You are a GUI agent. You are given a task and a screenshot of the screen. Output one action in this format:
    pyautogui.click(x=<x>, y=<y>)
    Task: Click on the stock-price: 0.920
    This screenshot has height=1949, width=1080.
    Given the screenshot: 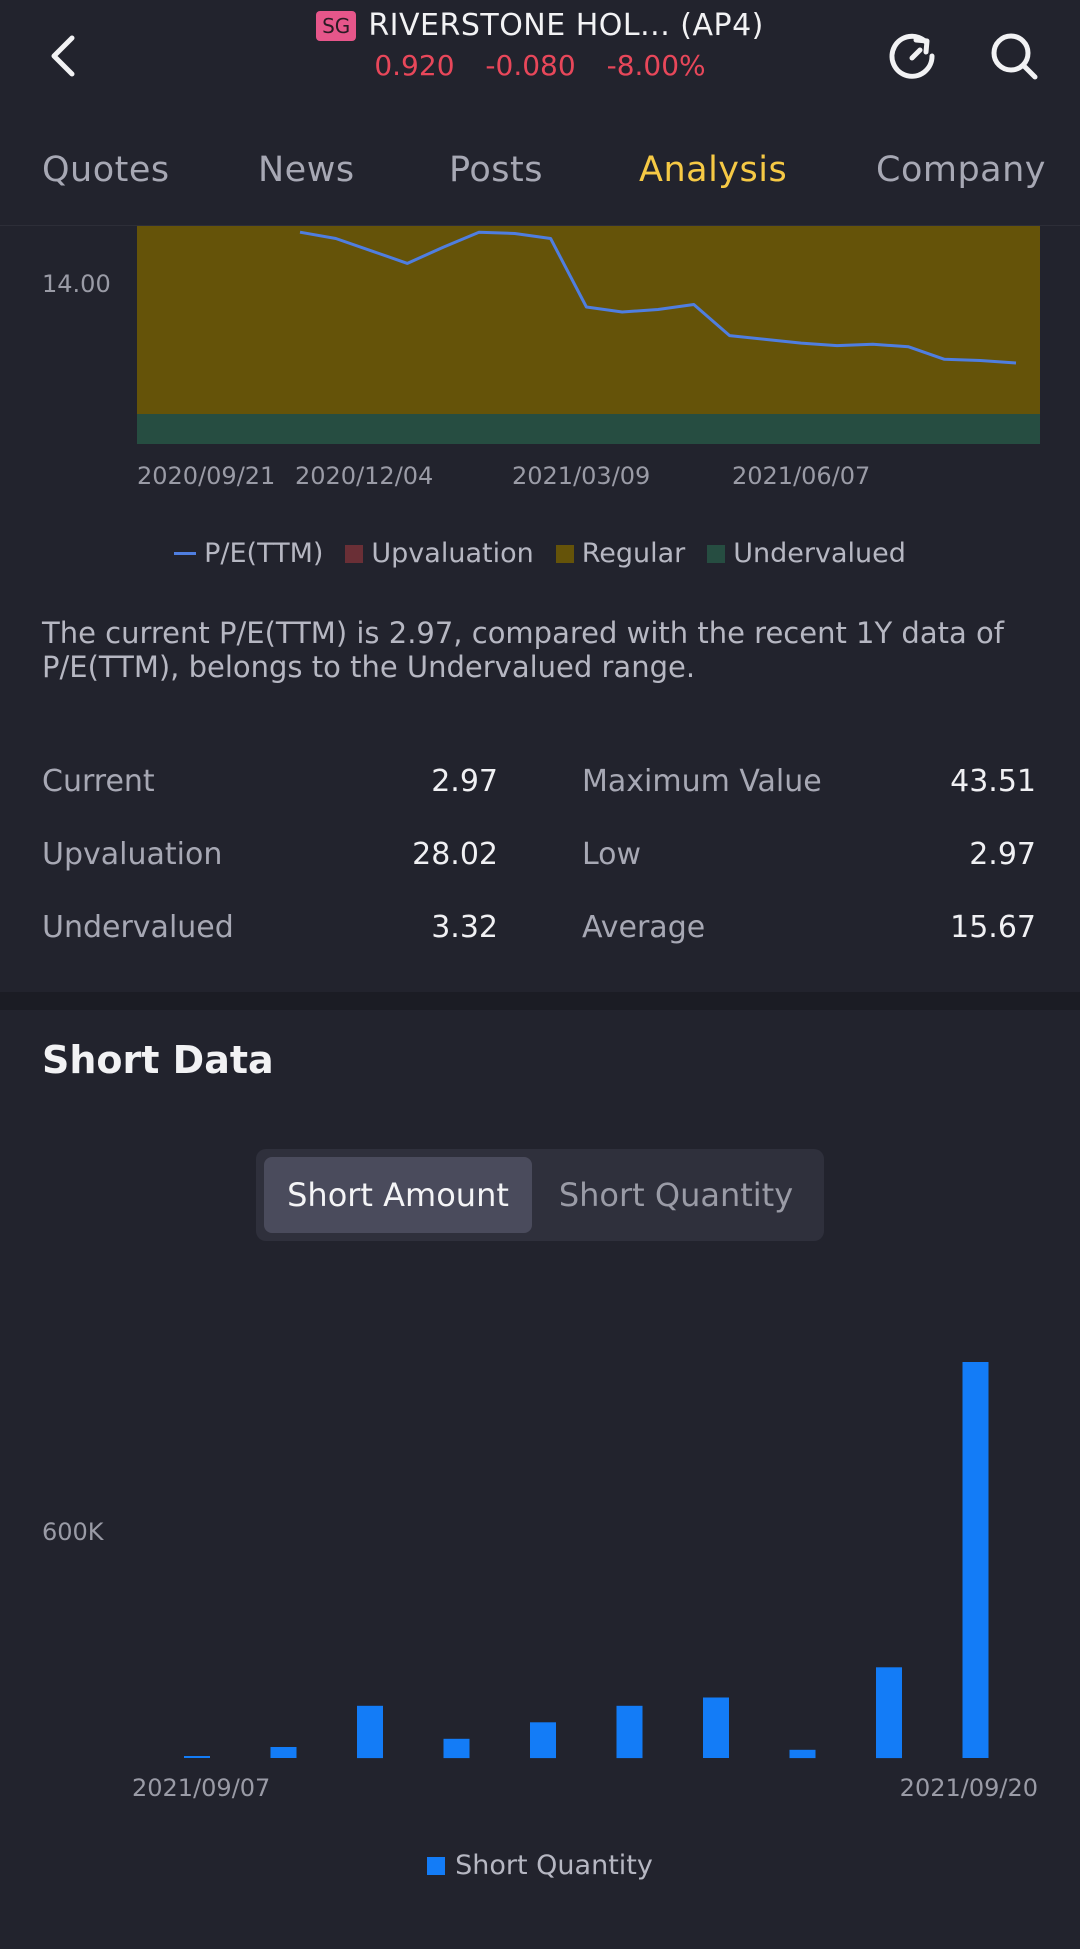 What is the action you would take?
    pyautogui.click(x=414, y=65)
    